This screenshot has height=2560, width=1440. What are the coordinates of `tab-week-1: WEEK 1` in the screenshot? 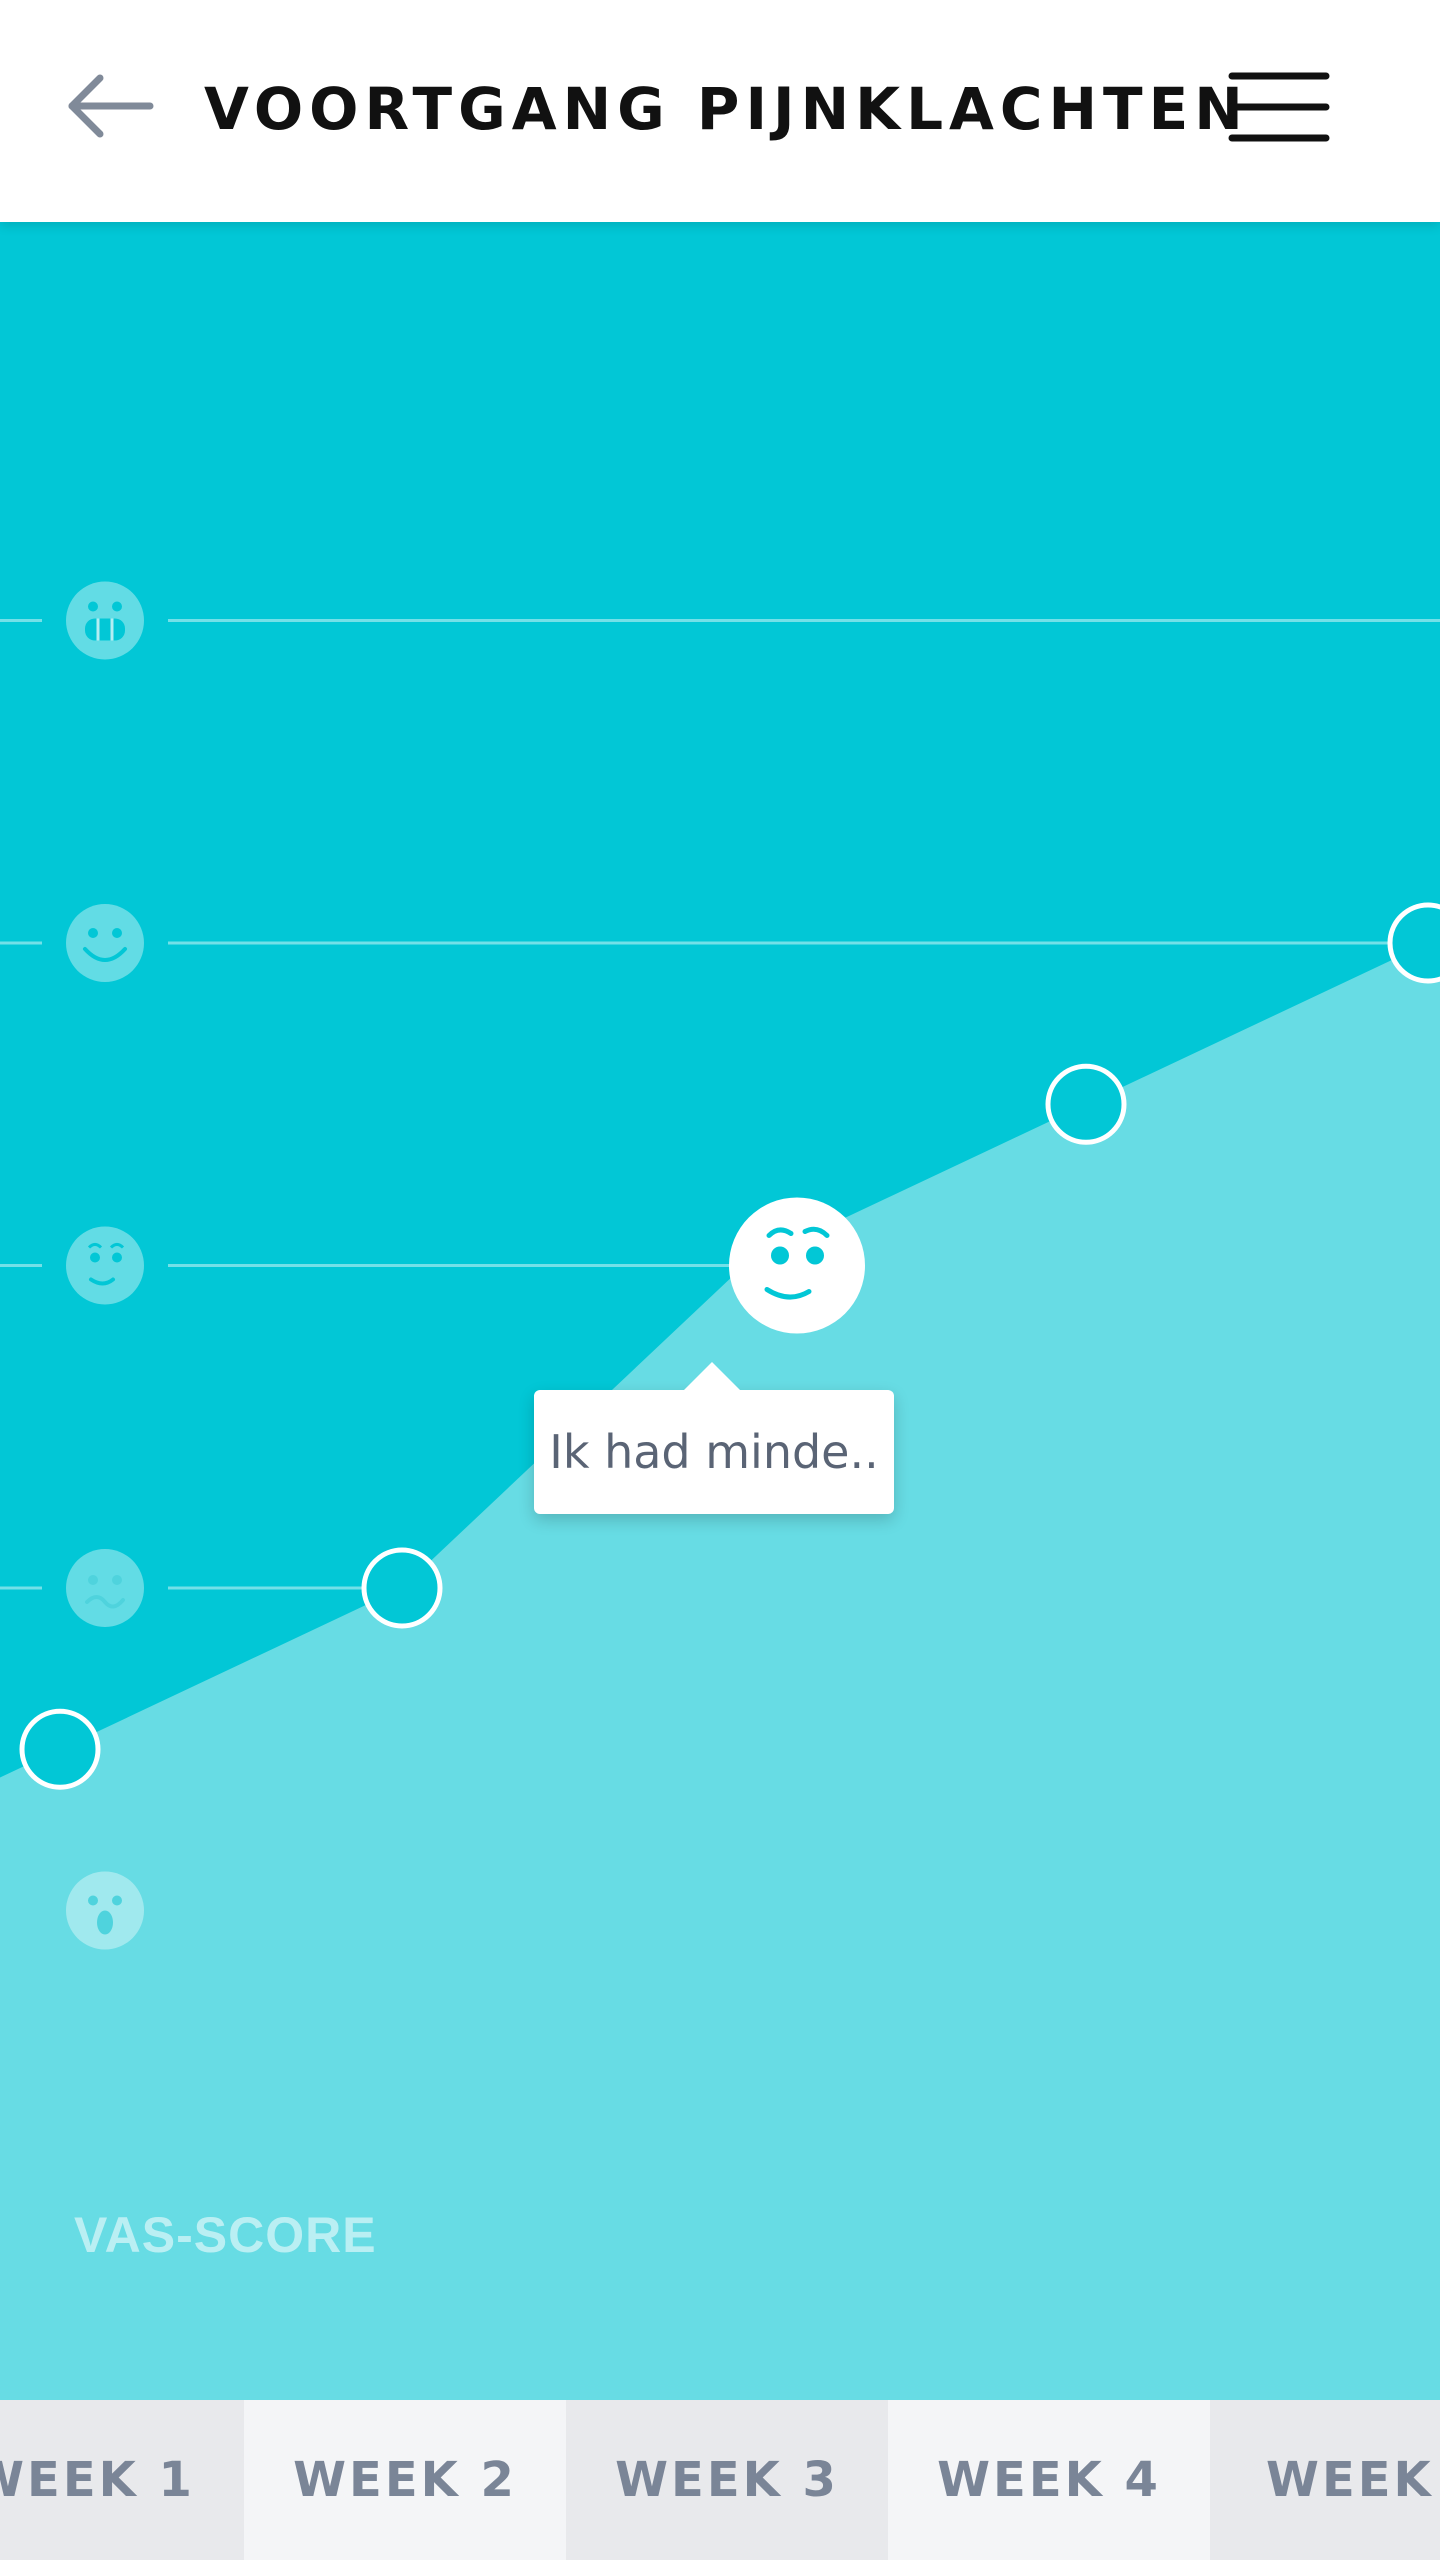 It's located at (122, 2480).